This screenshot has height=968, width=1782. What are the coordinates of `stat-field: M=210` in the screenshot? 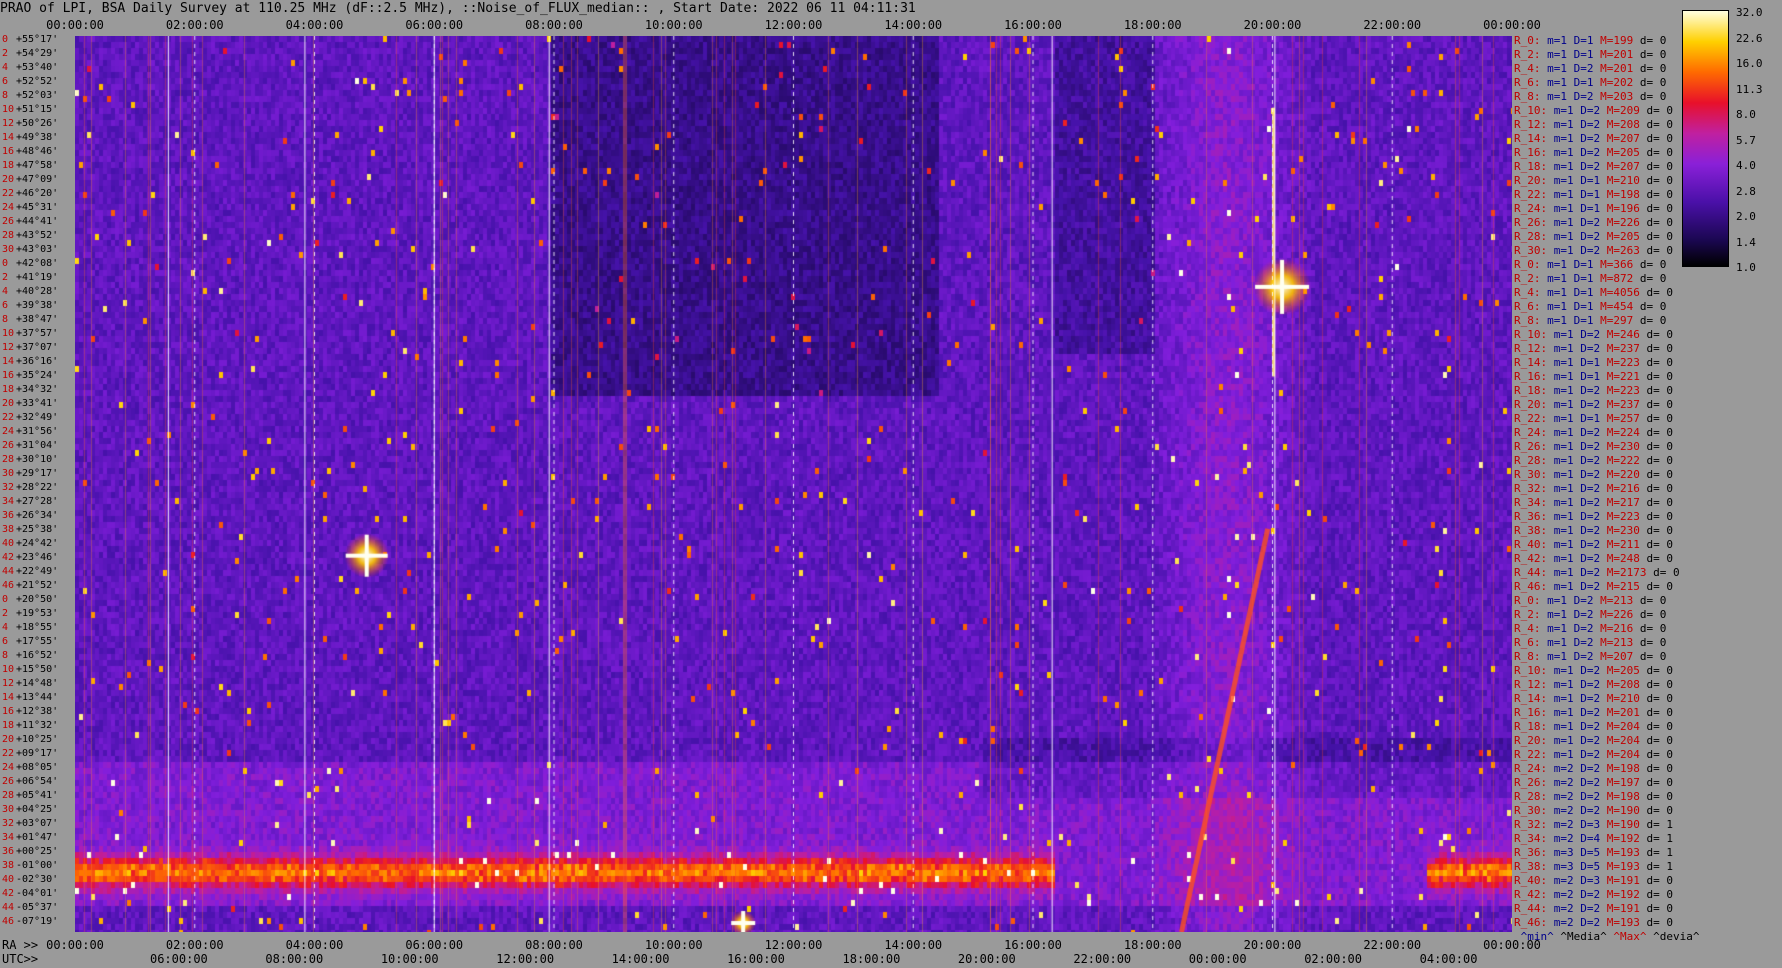 It's located at (1626, 180).